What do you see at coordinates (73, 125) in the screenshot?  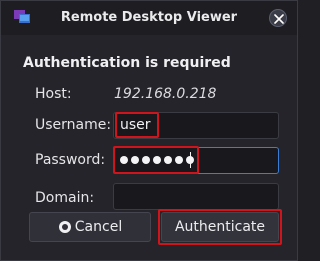 I see `username-label: Username:` at bounding box center [73, 125].